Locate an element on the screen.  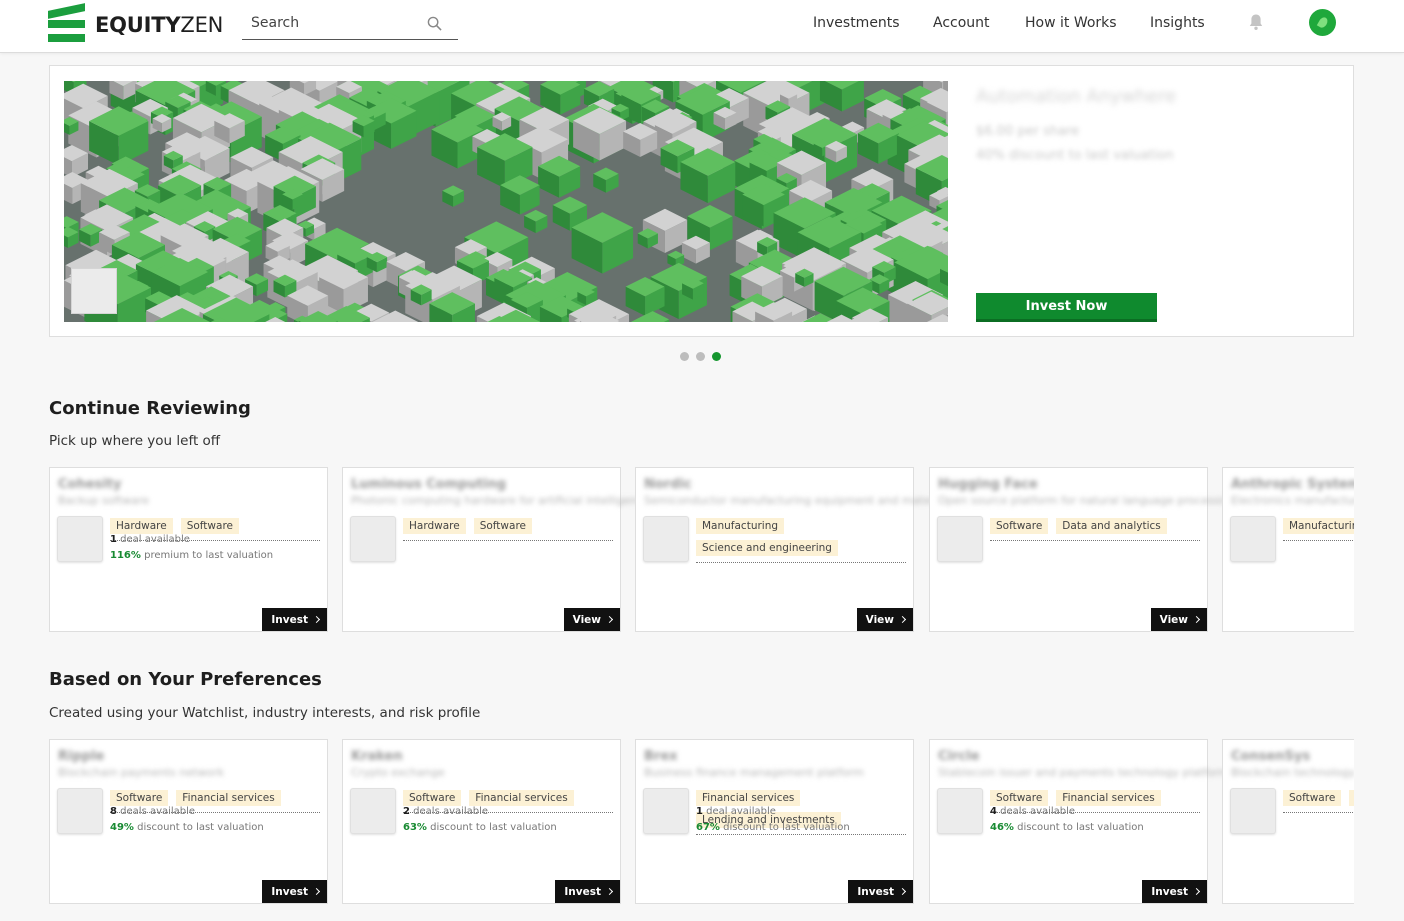
industry-tags: Manufacturing Science and engineering is located at coordinates (801, 540).